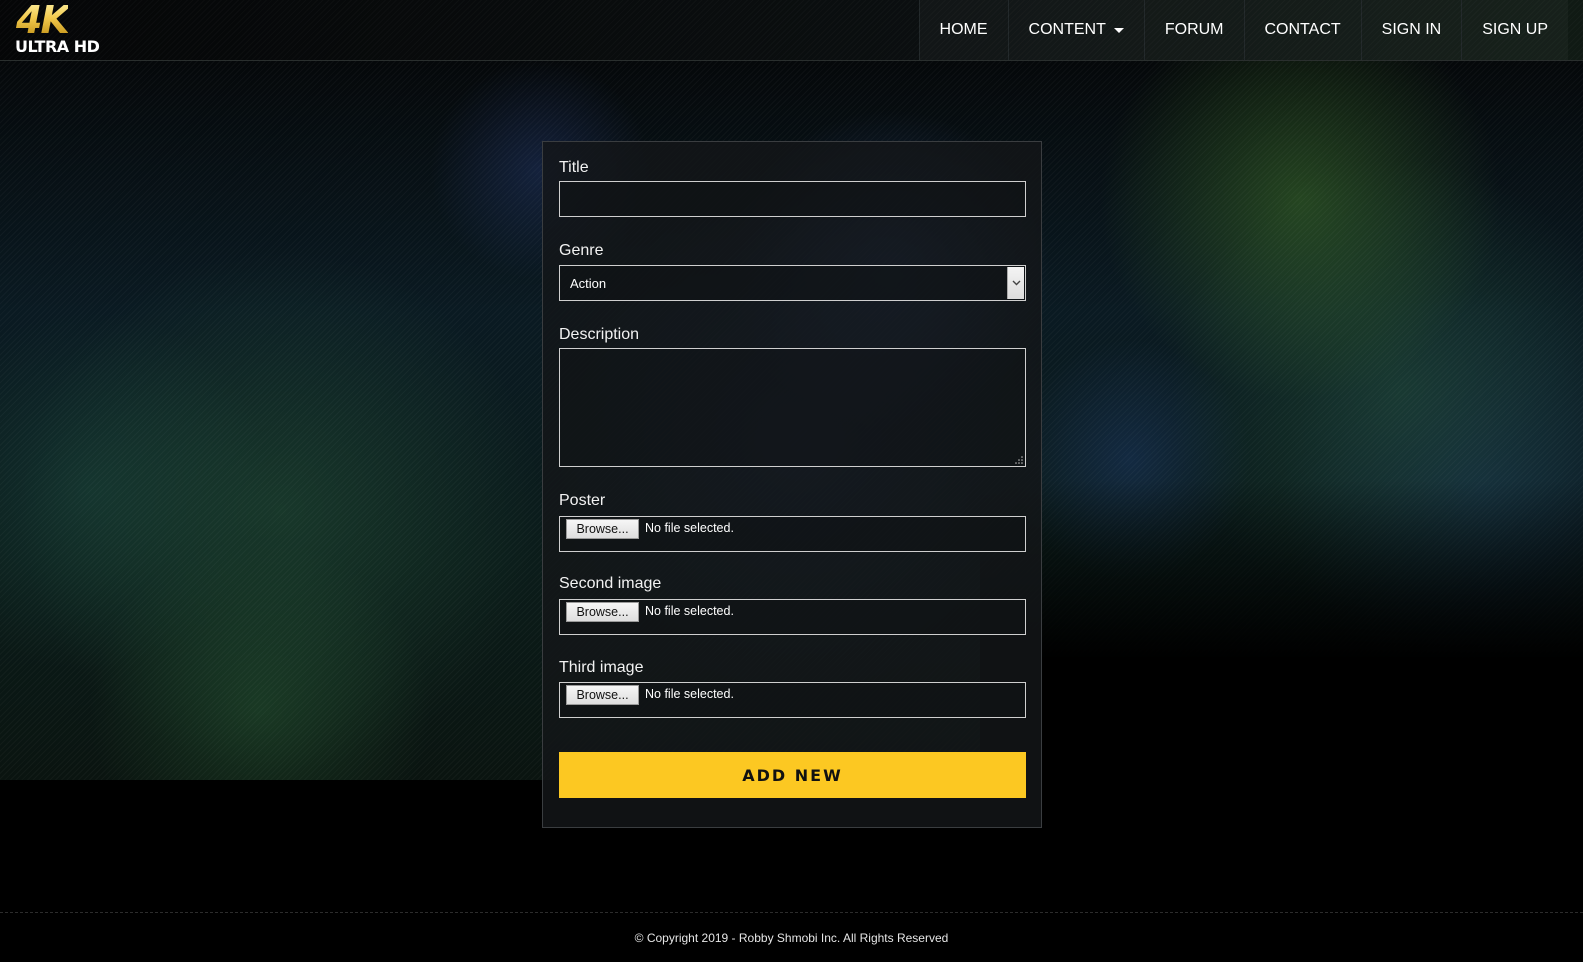  Describe the element at coordinates (792, 534) in the screenshot. I see `poster-file-input: Browse... No file selected.` at that location.